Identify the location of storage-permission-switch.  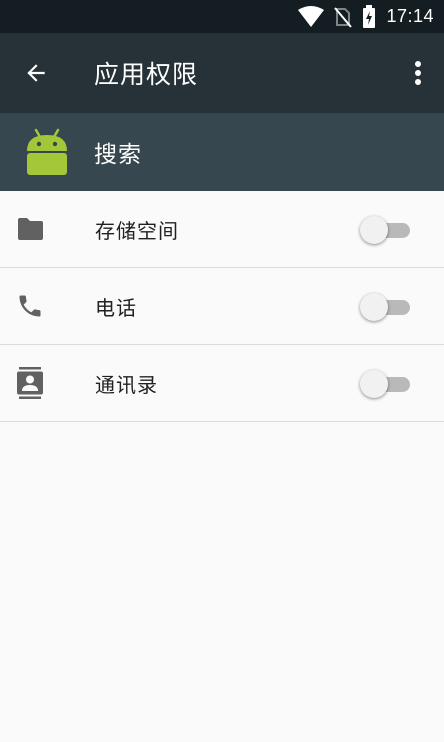
(385, 230).